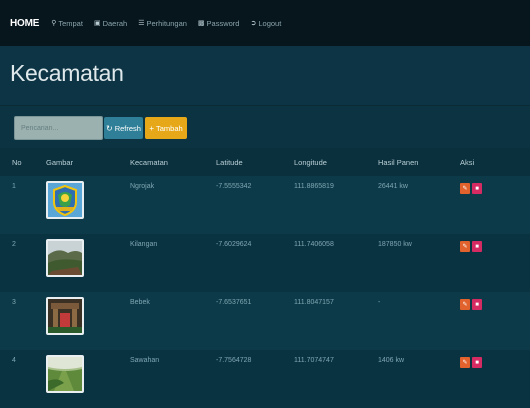 Image resolution: width=530 pixels, height=408 pixels. Describe the element at coordinates (265, 321) in the screenshot. I see `table-row: 3 Bebek -7.6537651 111.8047157 - ✎ ■` at that location.